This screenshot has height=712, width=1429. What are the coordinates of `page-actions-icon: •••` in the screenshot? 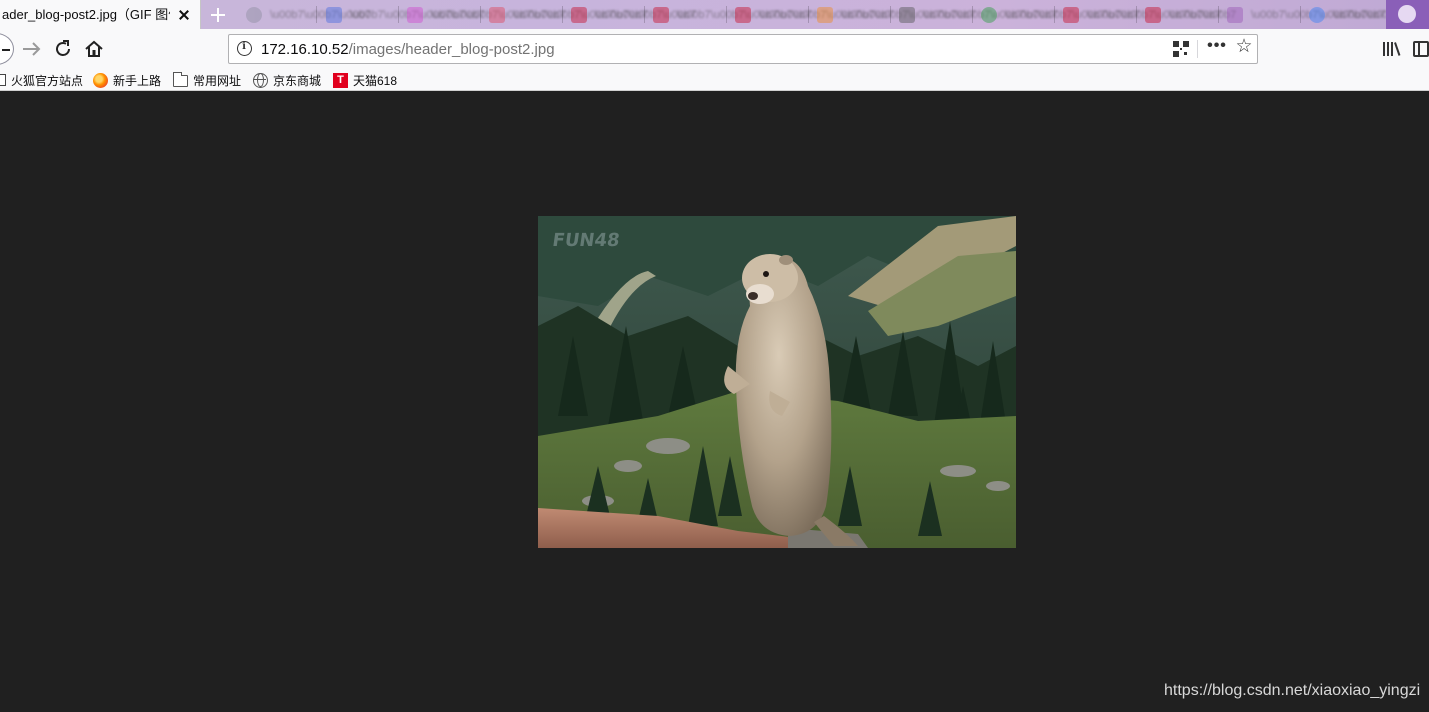 It's located at (1217, 48).